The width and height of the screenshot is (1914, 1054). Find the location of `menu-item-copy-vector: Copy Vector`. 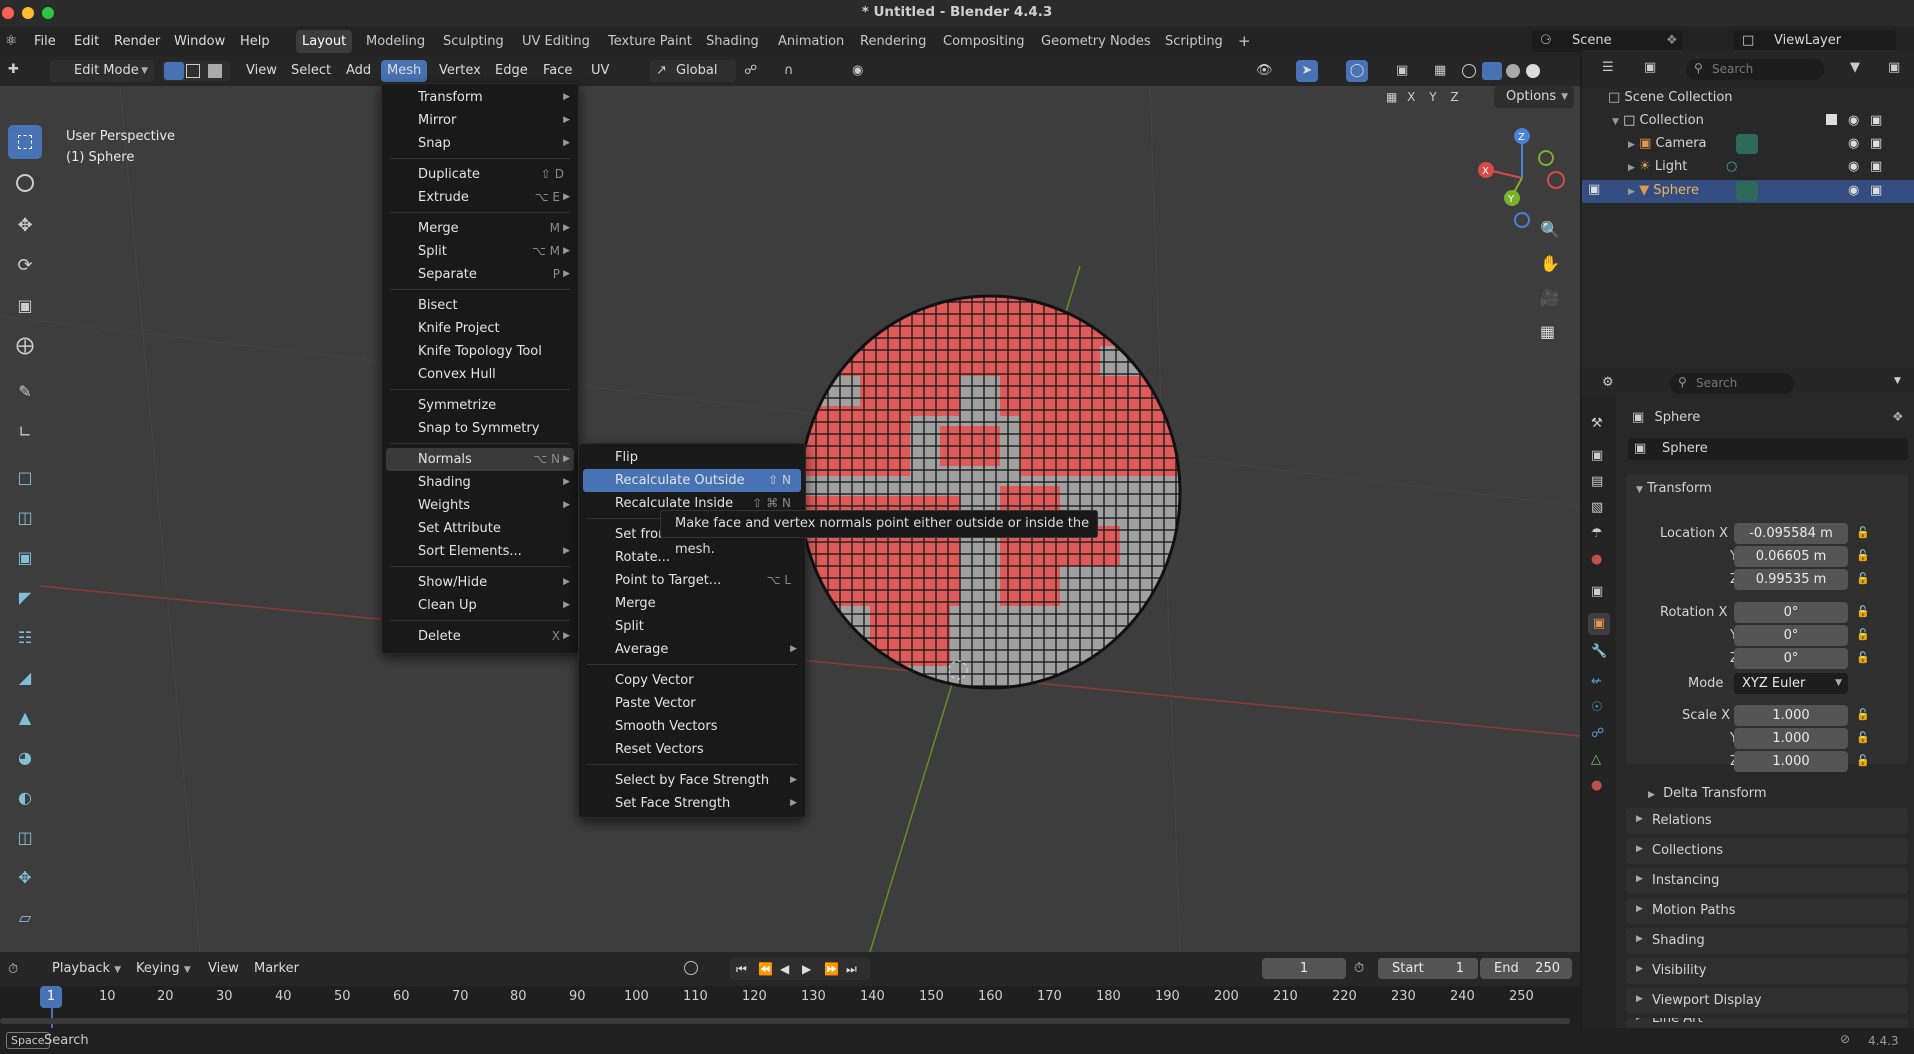

menu-item-copy-vector: Copy Vector is located at coordinates (692, 680).